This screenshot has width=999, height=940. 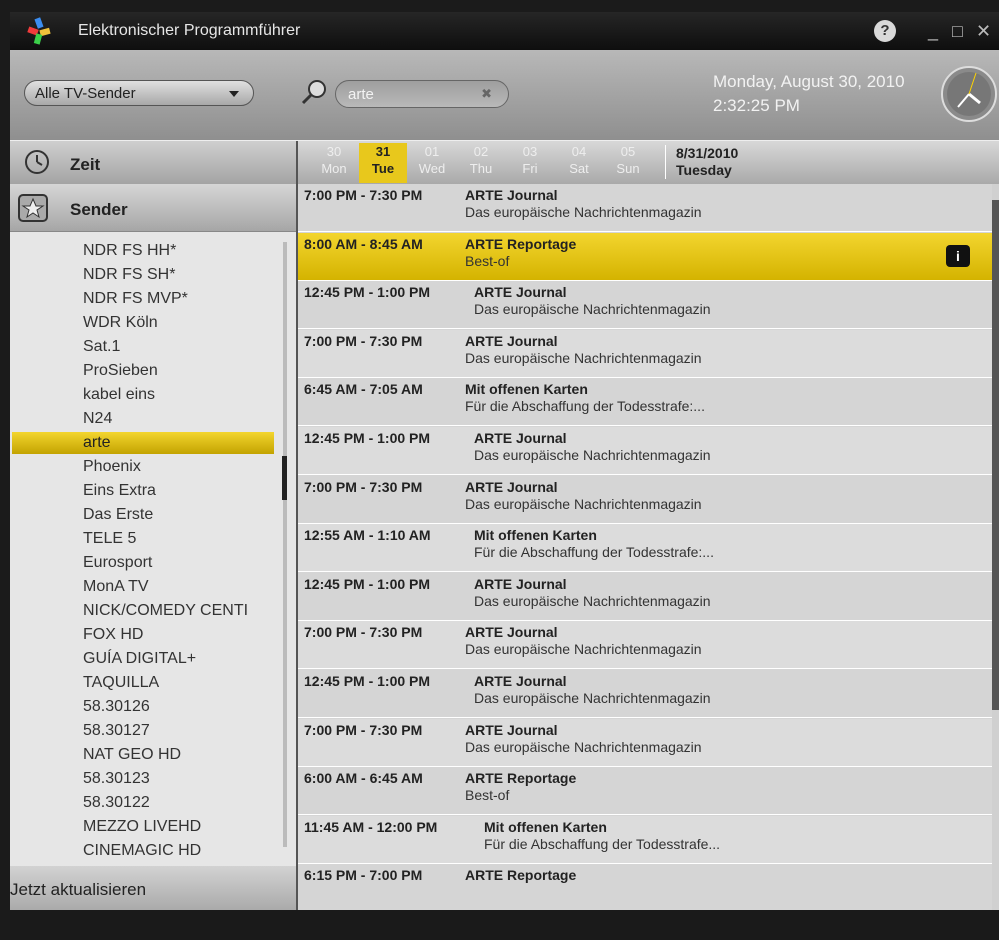 What do you see at coordinates (99, 209) in the screenshot?
I see `sender-label: Sender` at bounding box center [99, 209].